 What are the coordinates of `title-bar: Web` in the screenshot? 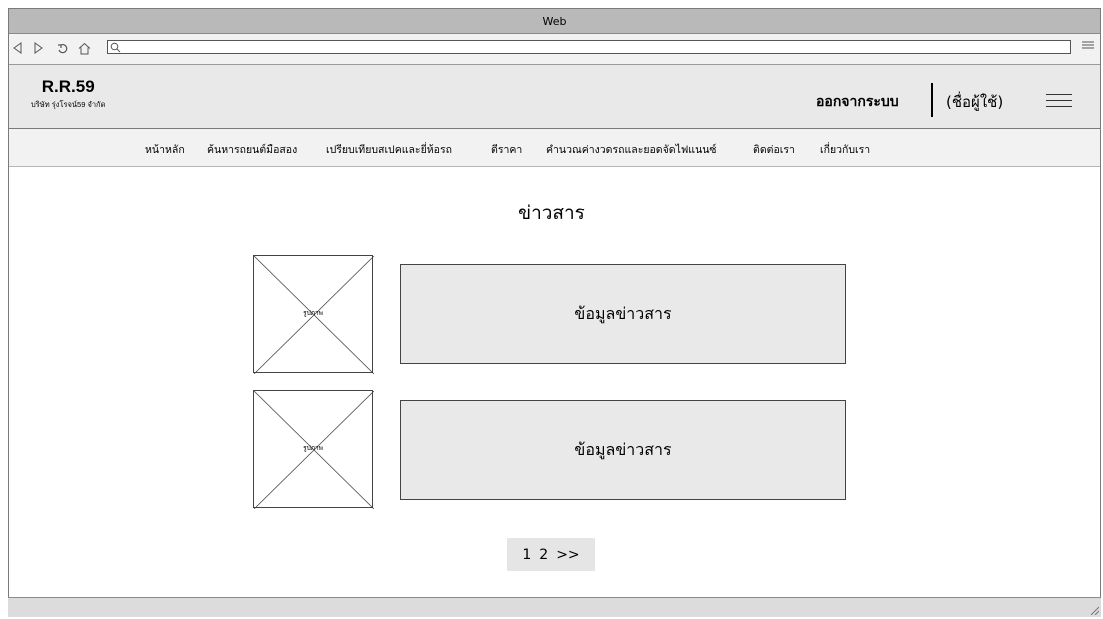 It's located at (554, 21).